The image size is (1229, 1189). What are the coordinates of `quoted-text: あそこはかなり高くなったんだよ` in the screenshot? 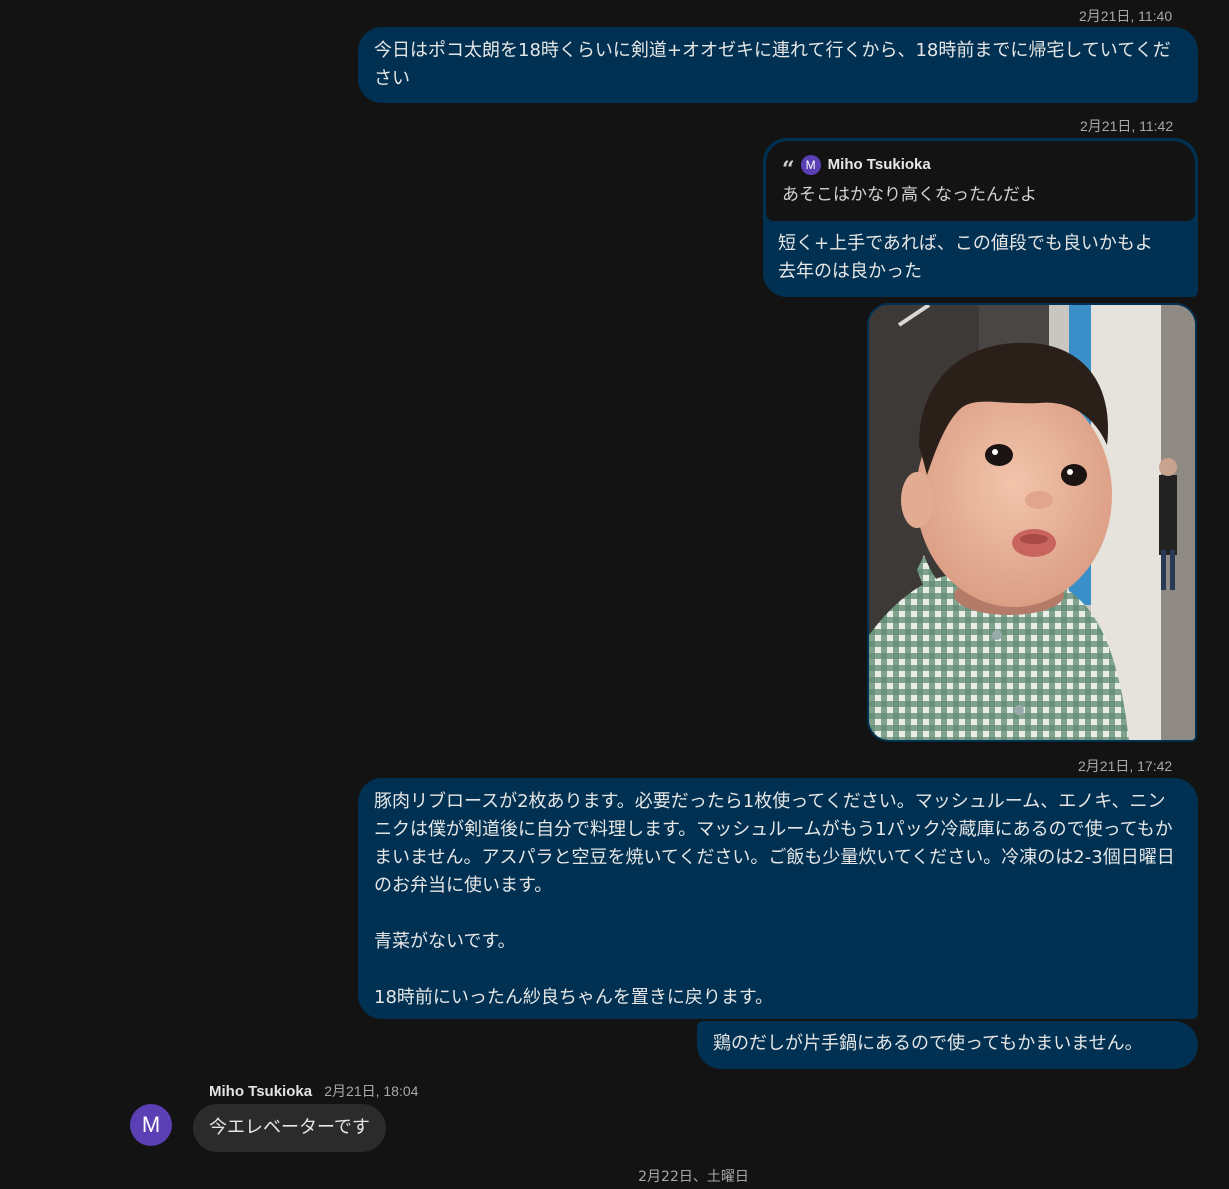 It's located at (909, 195).